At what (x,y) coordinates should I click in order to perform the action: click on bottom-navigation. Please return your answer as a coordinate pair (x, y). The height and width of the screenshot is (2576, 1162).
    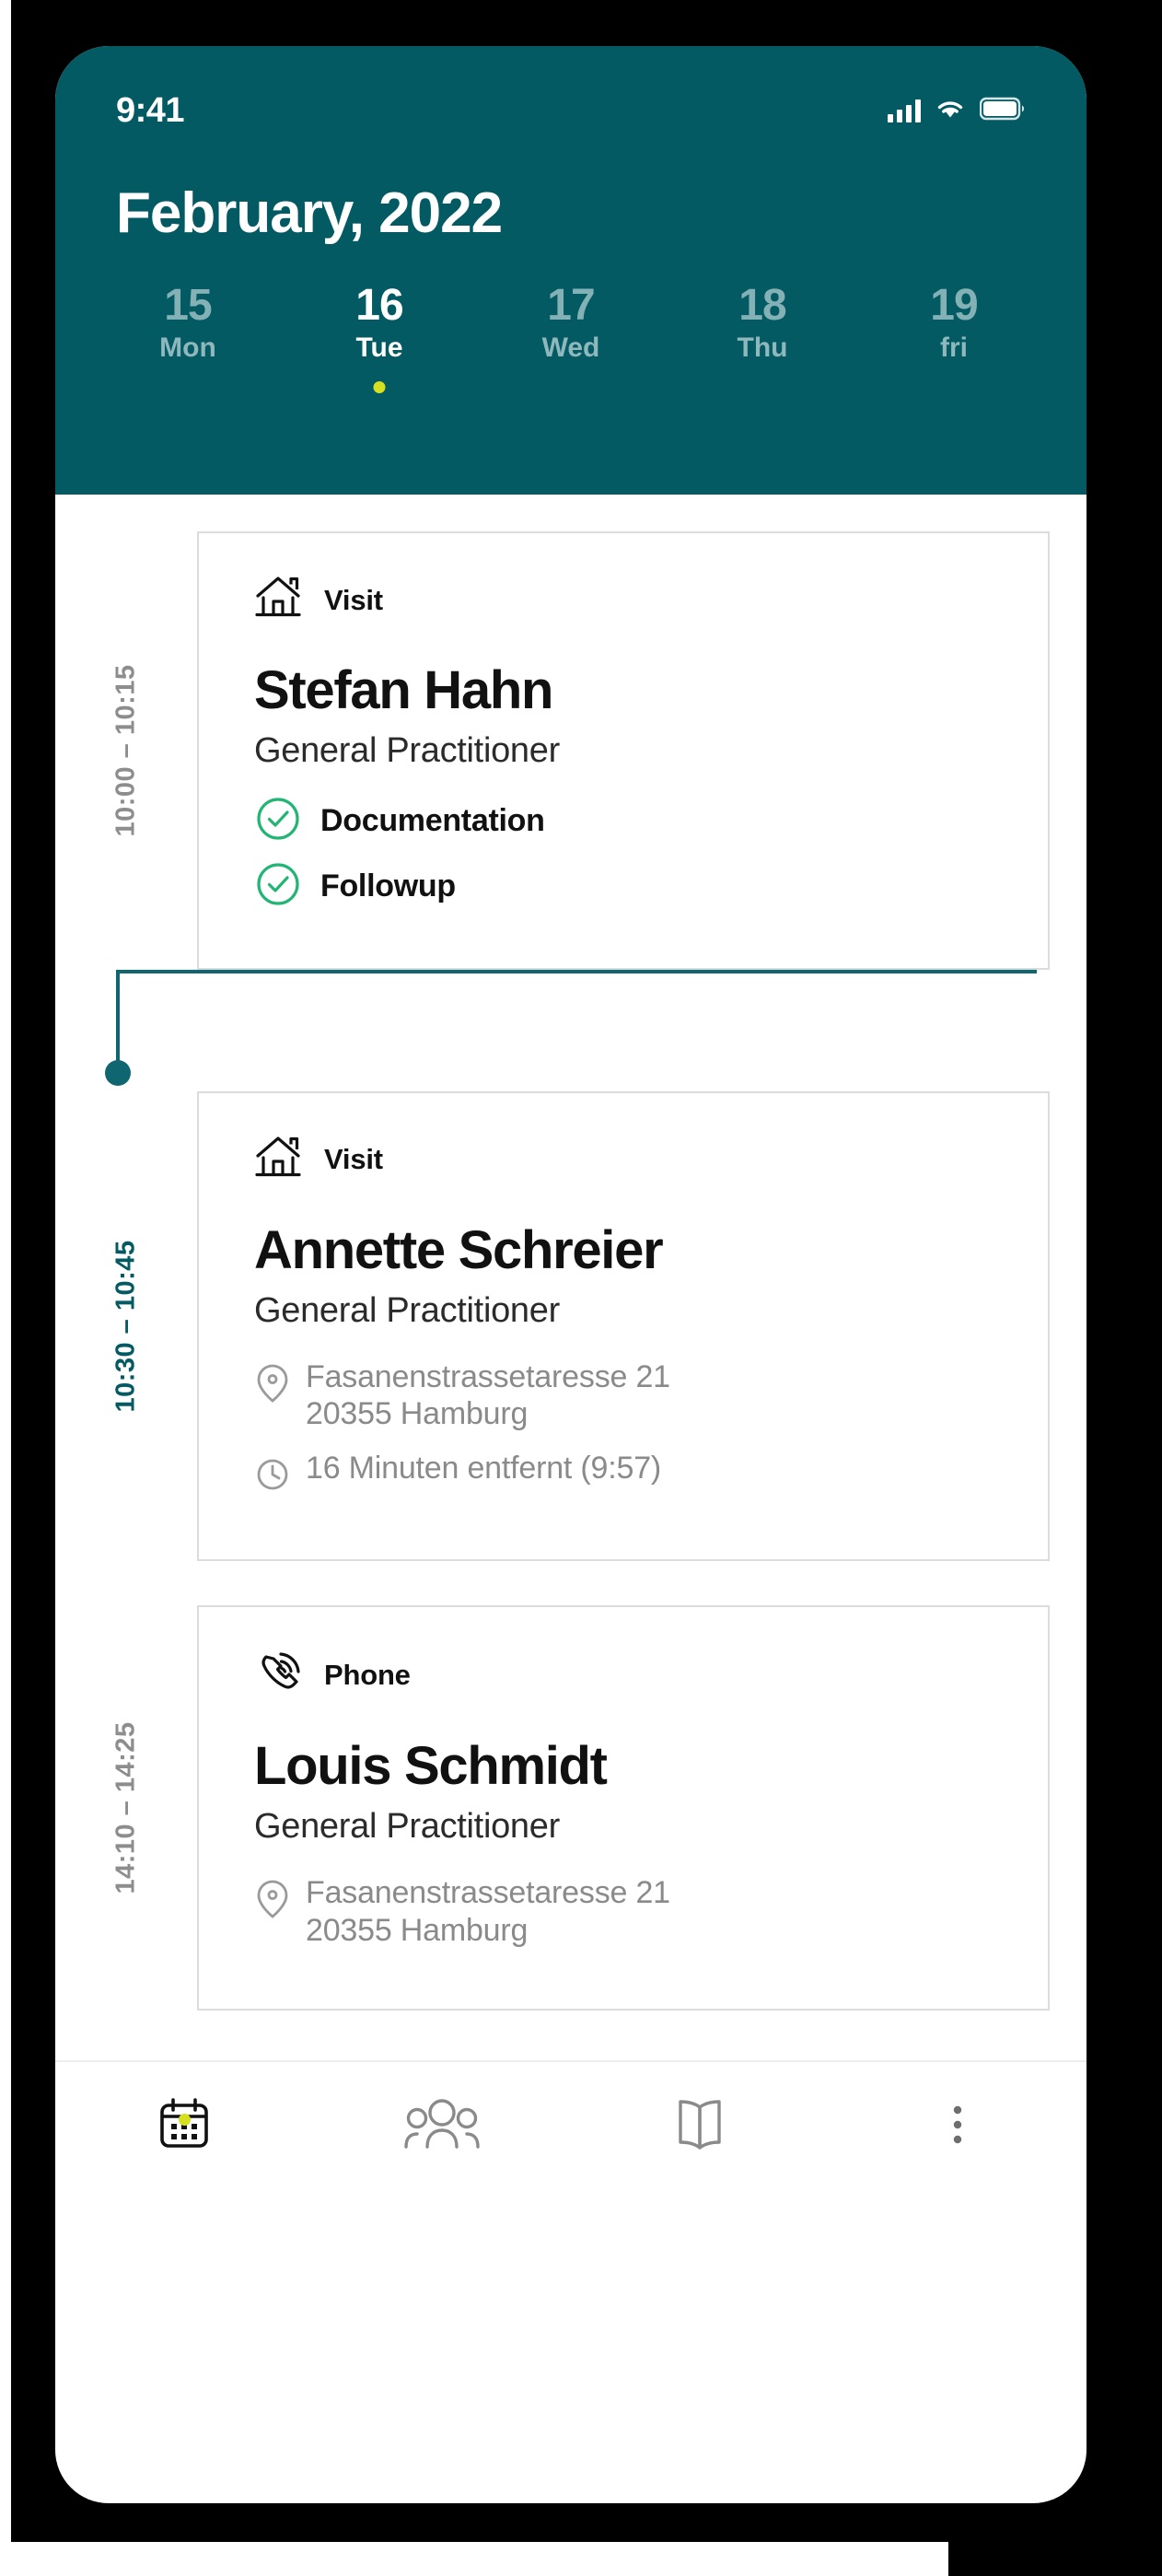
    Looking at the image, I should click on (571, 2152).